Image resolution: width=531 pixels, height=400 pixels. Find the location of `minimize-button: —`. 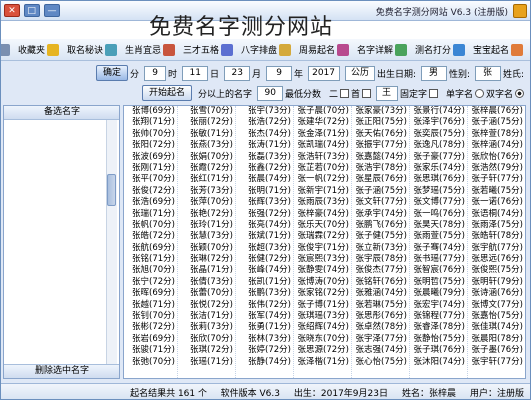

minimize-button: — is located at coordinates (52, 10).